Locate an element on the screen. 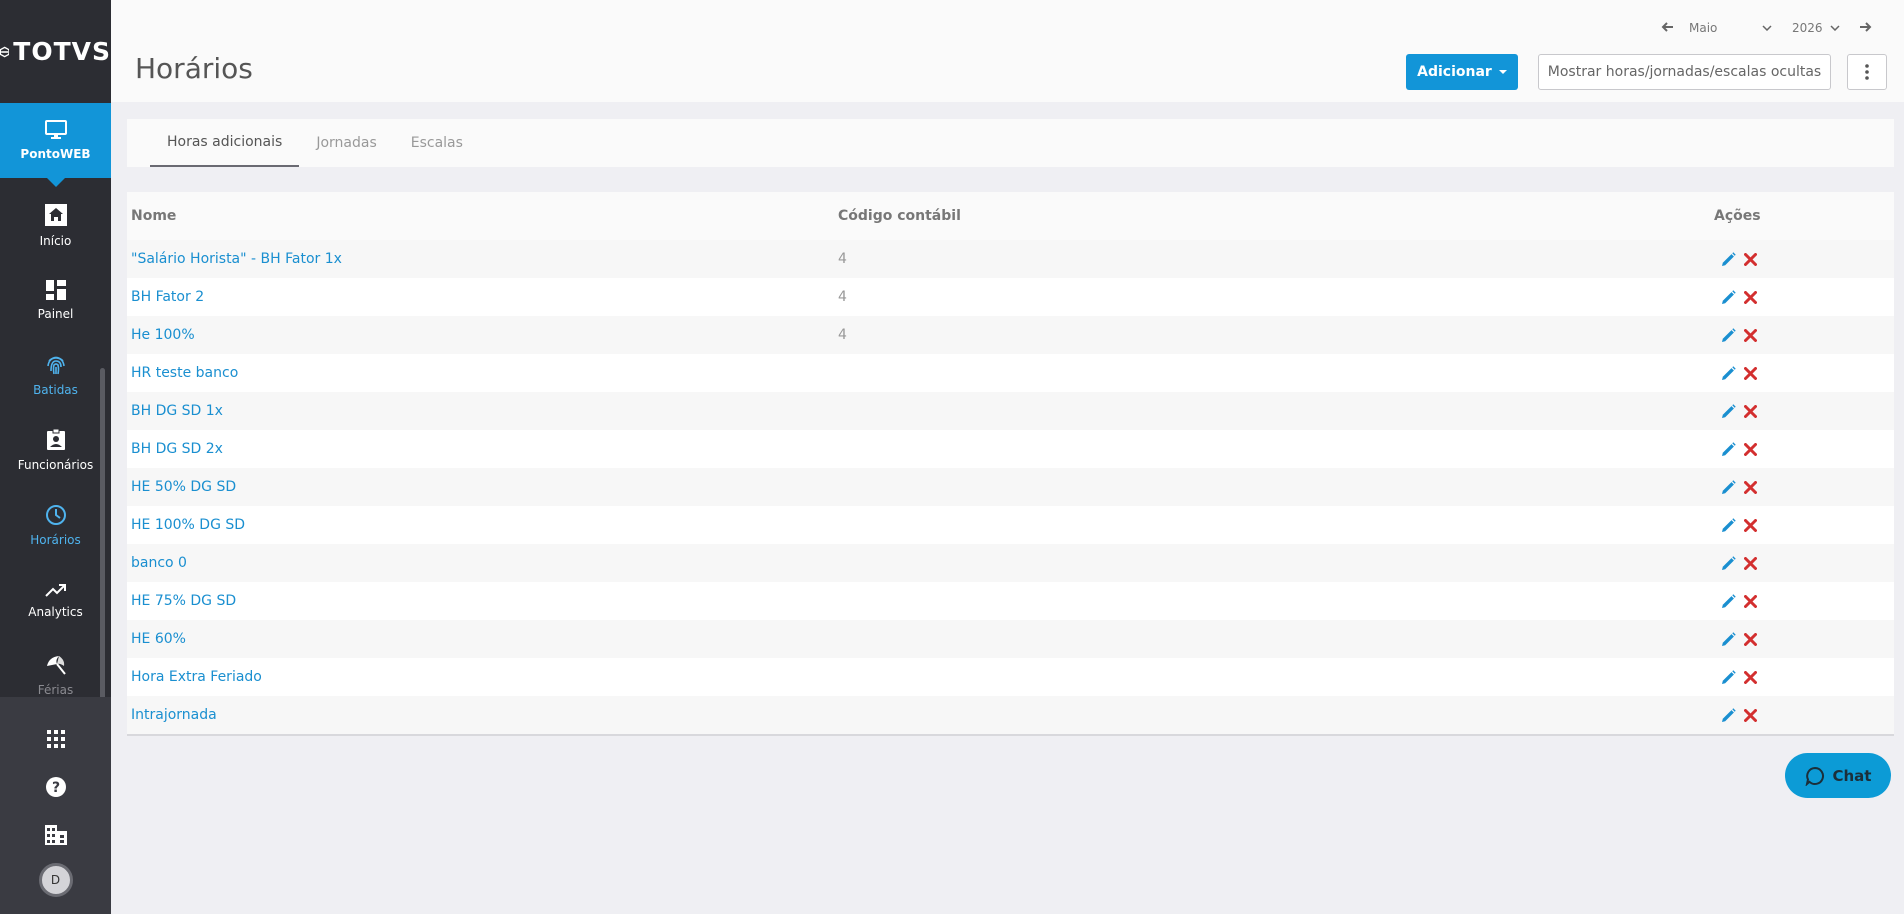 The width and height of the screenshot is (1904, 914). trending-up-icon is located at coordinates (55, 590).